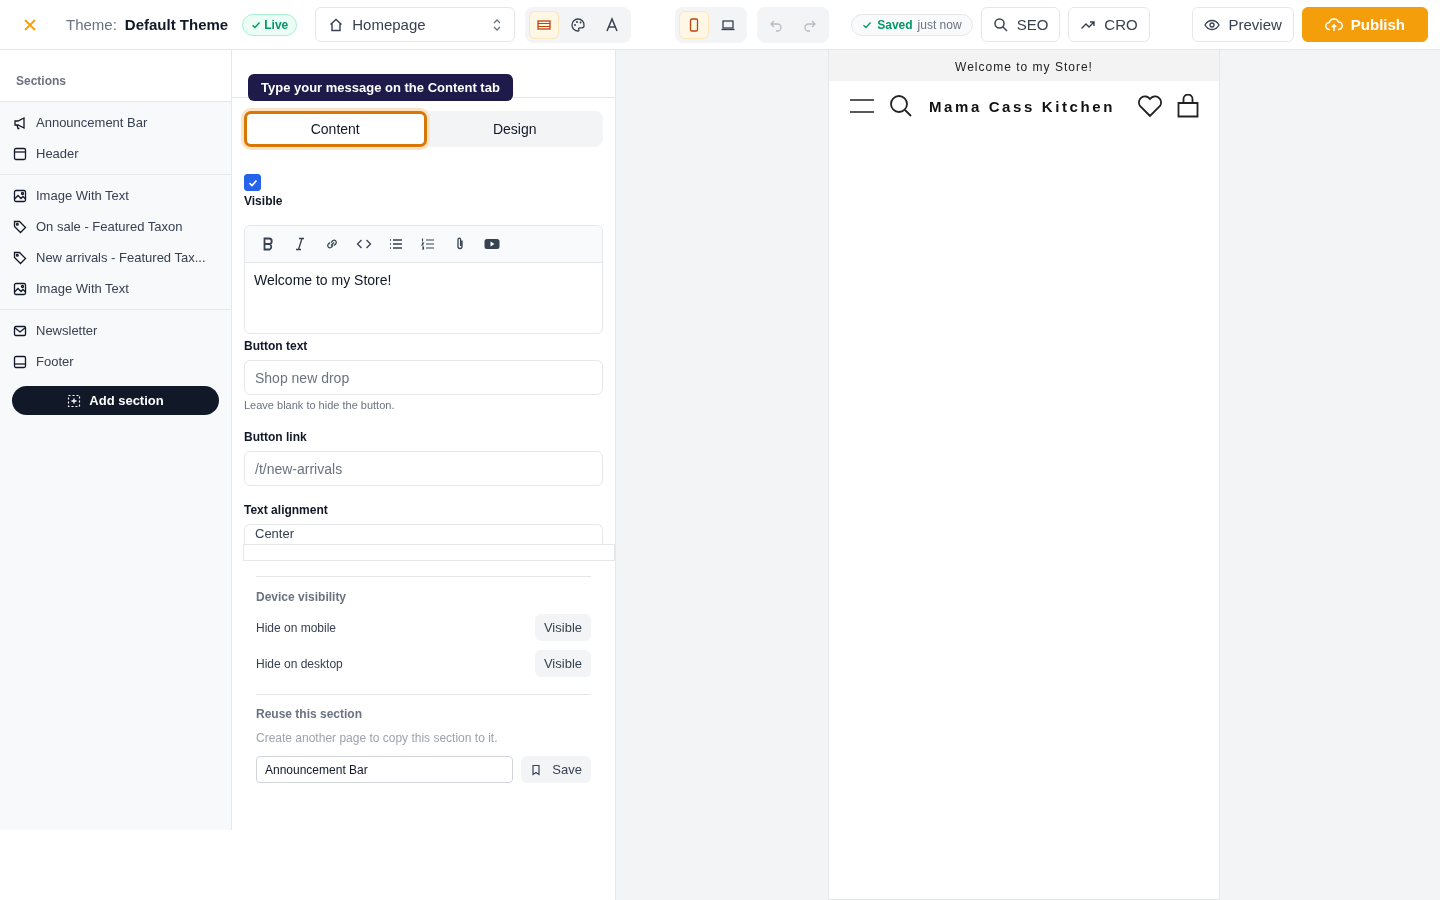 The height and width of the screenshot is (900, 1440). Describe the element at coordinates (1333, 24) in the screenshot. I see `cloud-upload-icon` at that location.